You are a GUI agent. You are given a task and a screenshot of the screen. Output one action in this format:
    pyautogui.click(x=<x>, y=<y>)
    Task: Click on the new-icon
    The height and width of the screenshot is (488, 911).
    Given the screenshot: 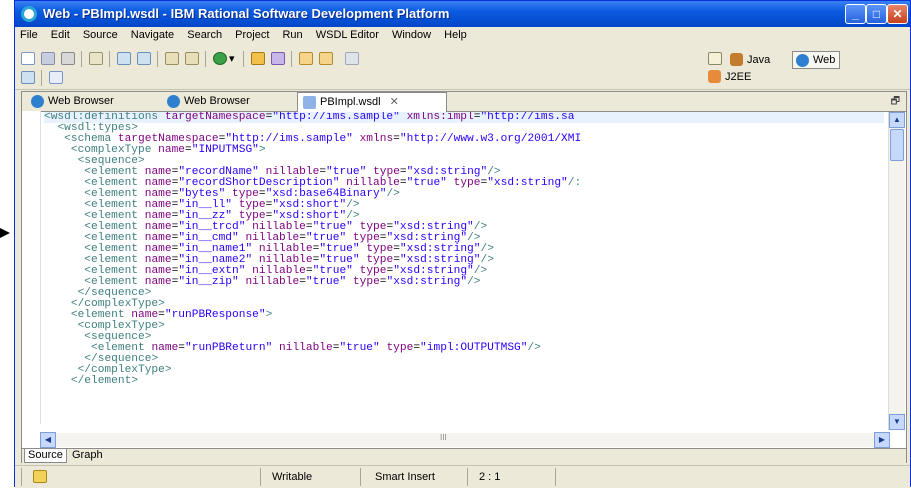 What is the action you would take?
    pyautogui.click(x=28, y=58)
    